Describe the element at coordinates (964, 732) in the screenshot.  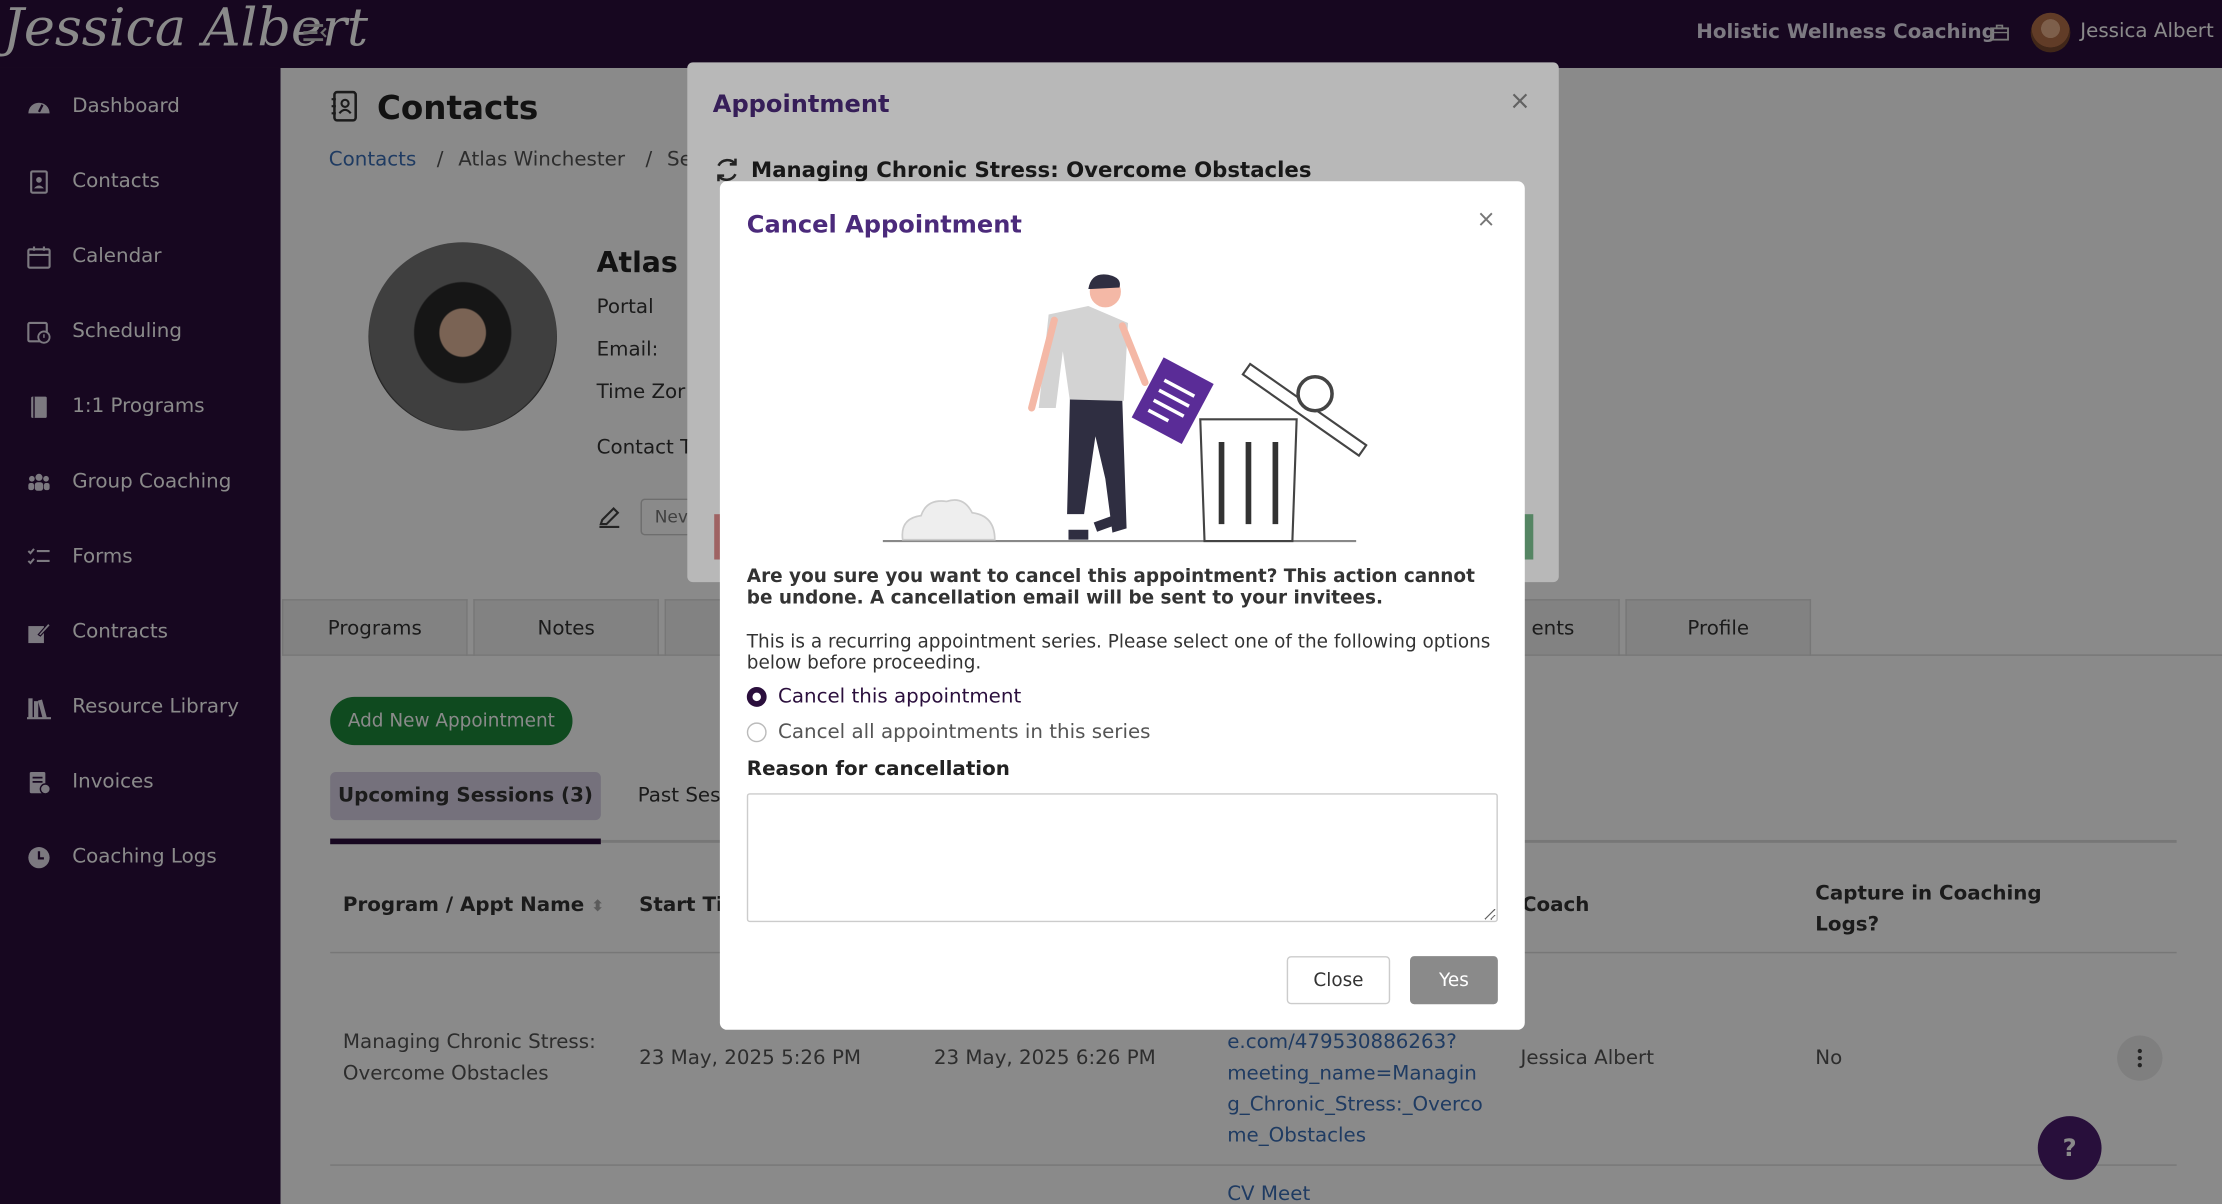
I see `radio-cancel-series-label: Cancel all appointments in this series` at that location.